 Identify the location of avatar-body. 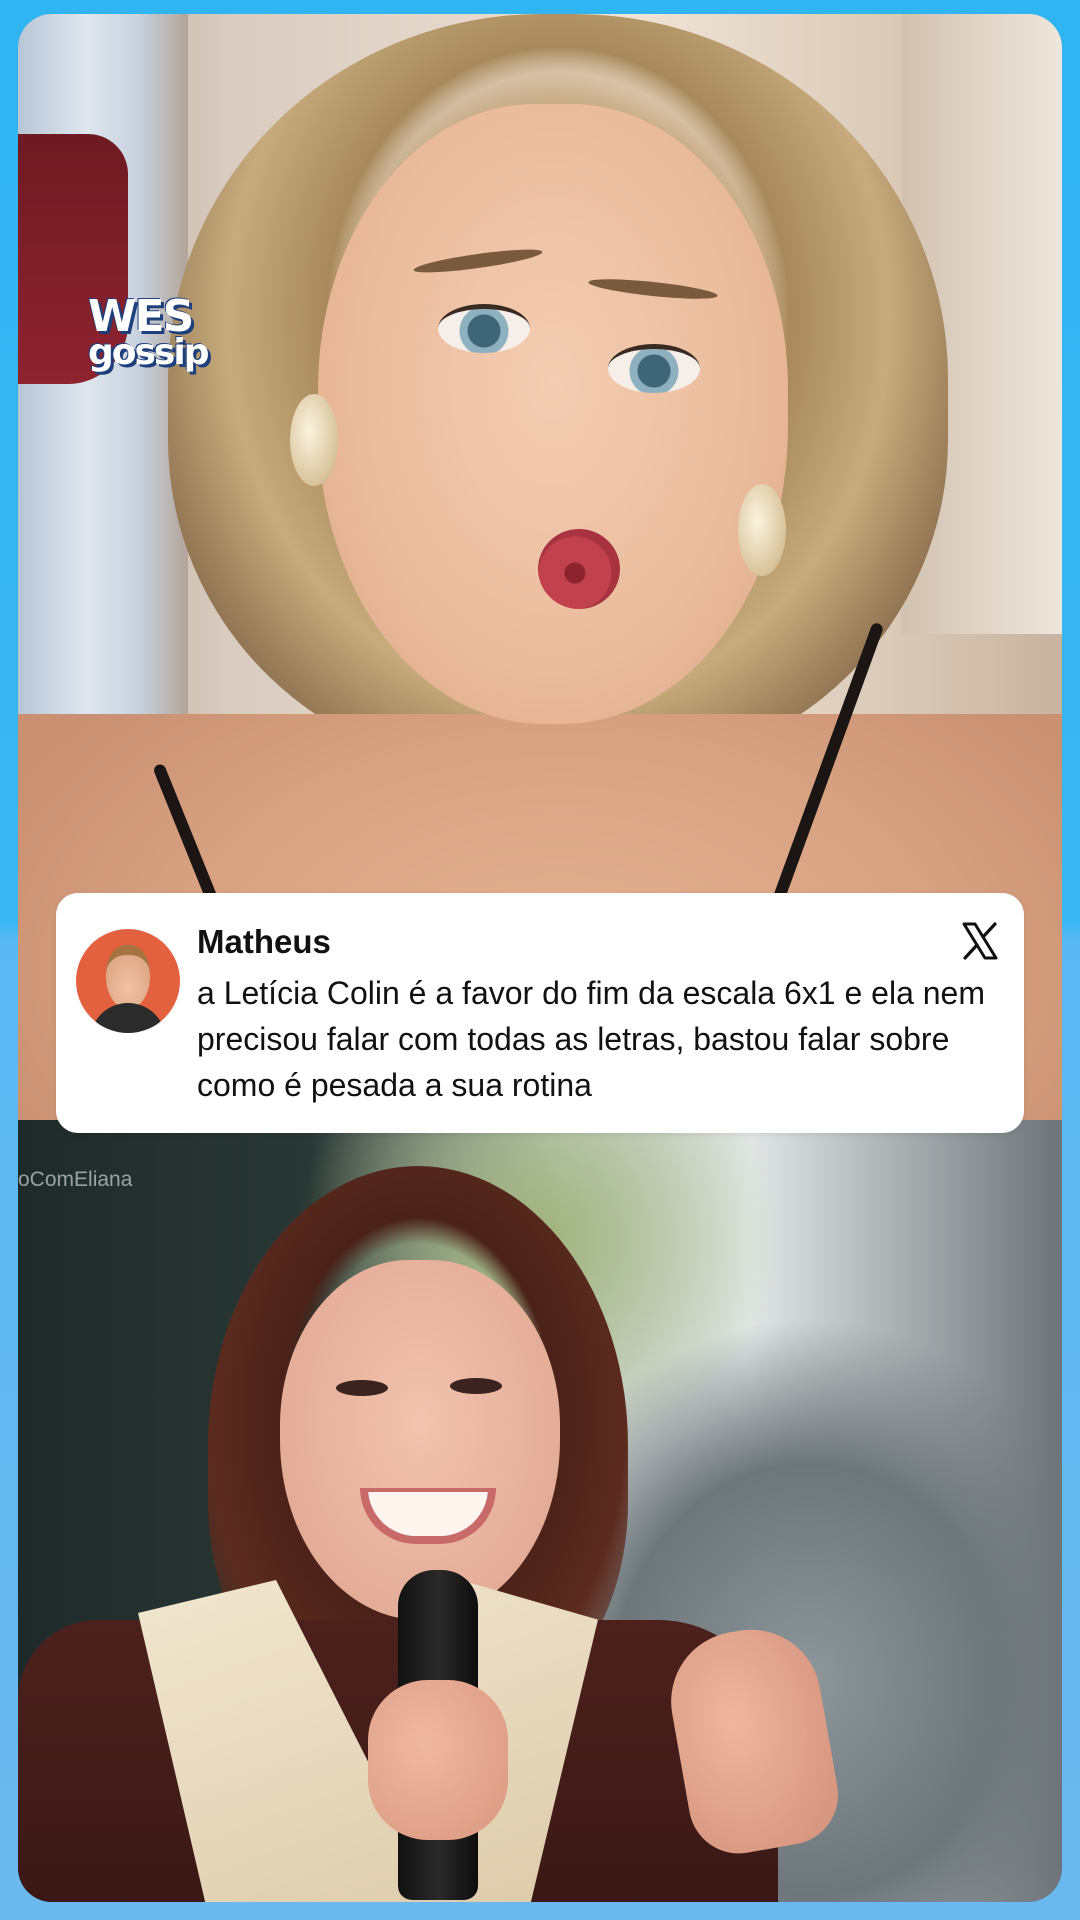
(128, 1018).